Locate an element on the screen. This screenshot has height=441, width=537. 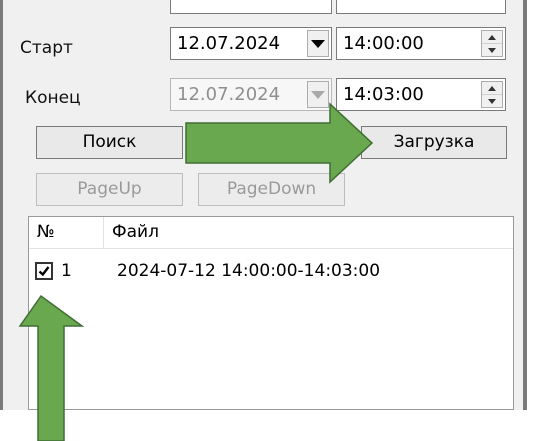
column-header-file: Файл is located at coordinates (309, 232).